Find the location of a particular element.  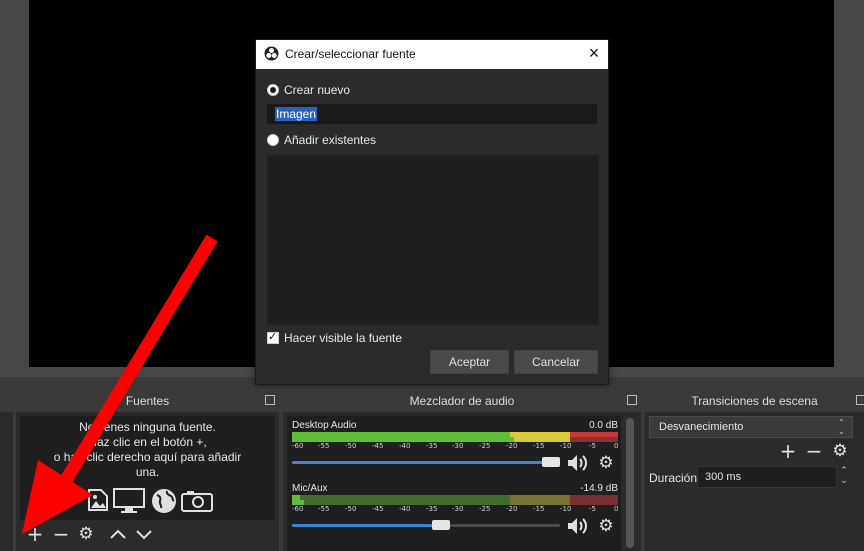

close-icon: × is located at coordinates (594, 53).